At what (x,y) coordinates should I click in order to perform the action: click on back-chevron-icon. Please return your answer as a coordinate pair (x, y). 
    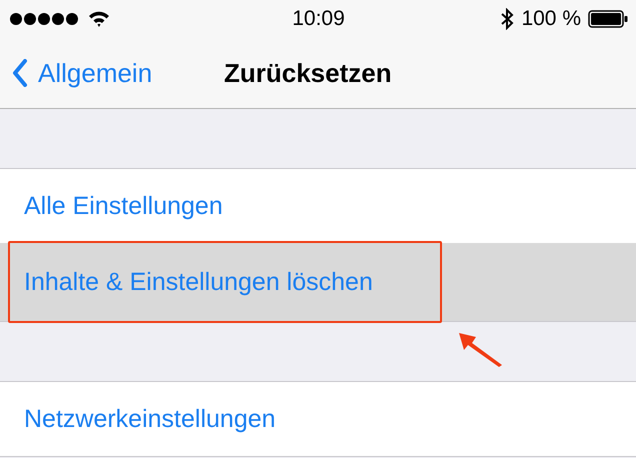
    Looking at the image, I should click on (20, 73).